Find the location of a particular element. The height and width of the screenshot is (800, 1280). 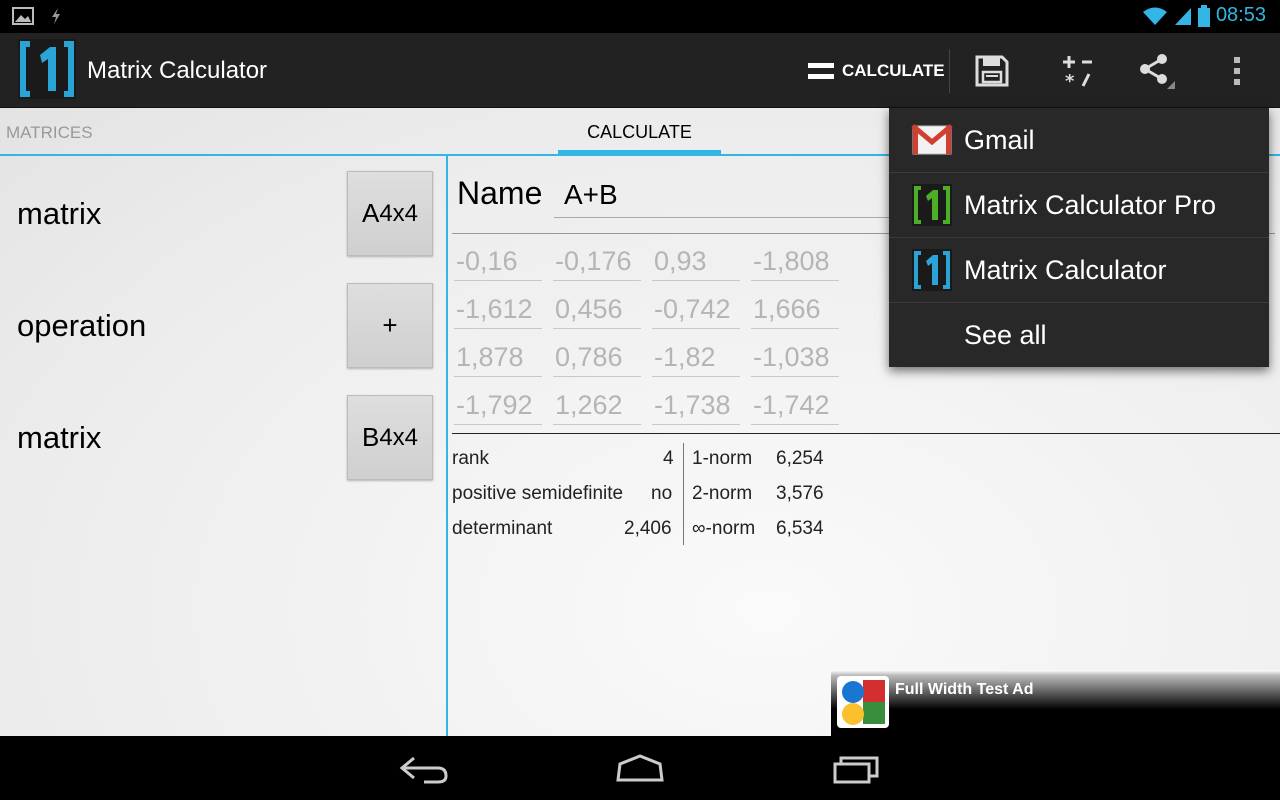

matrix-cell-r2c3: -0,742 is located at coordinates (696, 309).